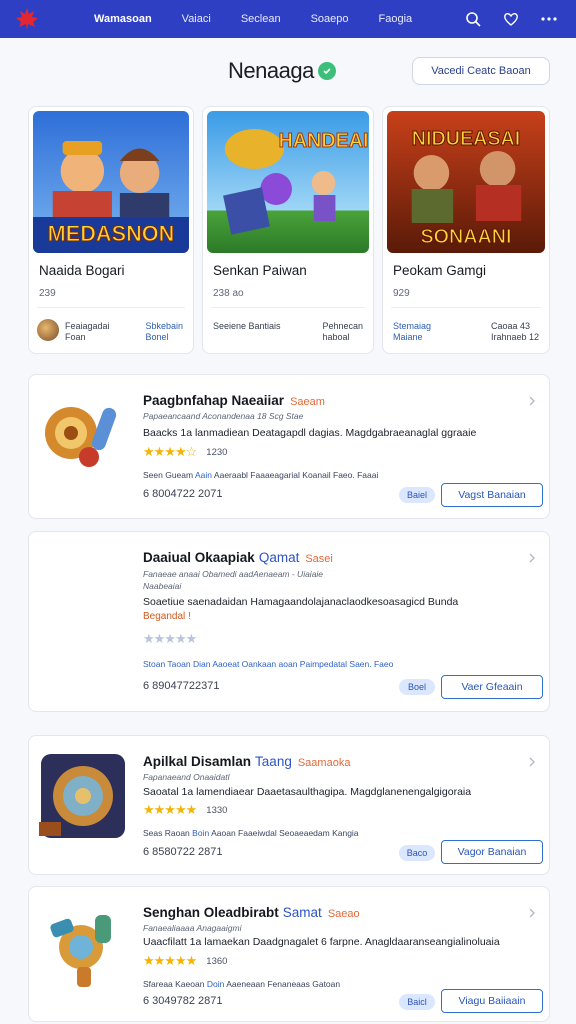 This screenshot has width=576, height=1024. Describe the element at coordinates (48, 330) in the screenshot. I see `avatar` at that location.